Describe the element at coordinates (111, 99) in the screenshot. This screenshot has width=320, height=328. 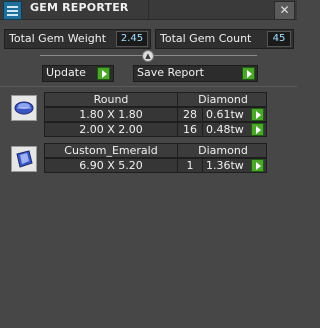
I see `cut-name: Round` at that location.